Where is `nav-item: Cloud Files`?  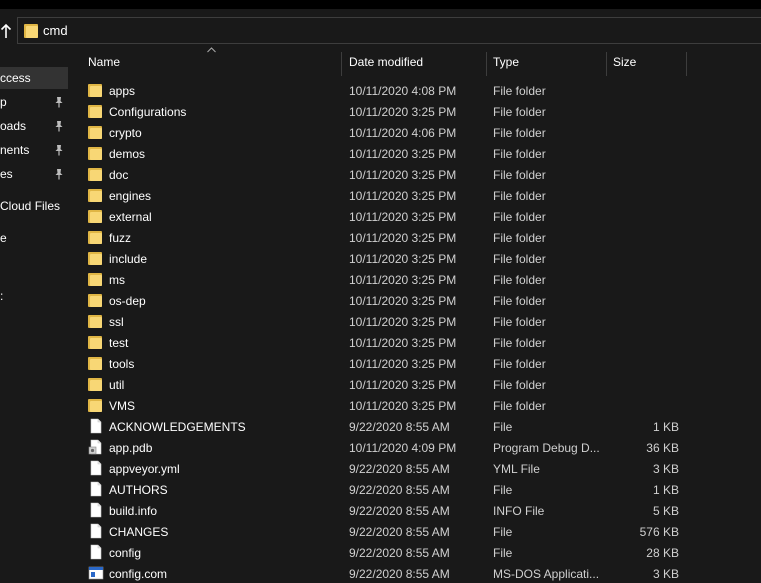 nav-item: Cloud Files is located at coordinates (34, 206).